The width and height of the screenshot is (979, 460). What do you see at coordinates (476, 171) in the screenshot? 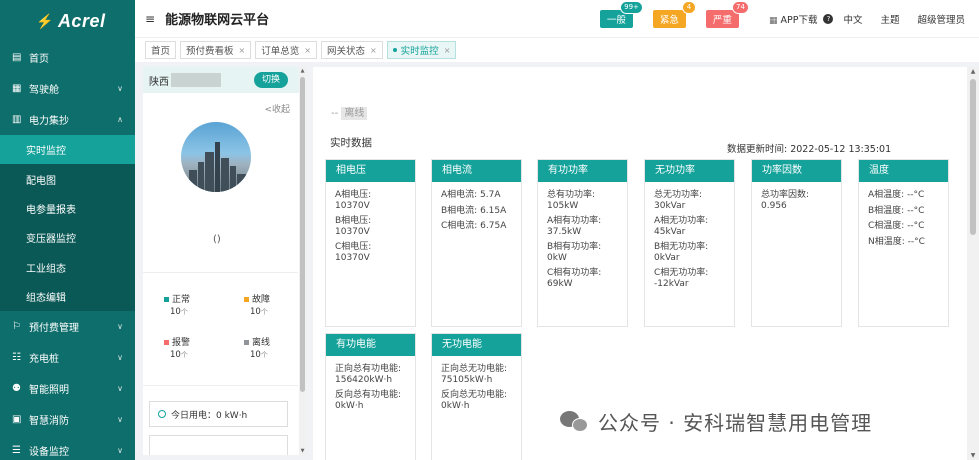
I see `metric-card-title: 相电流` at bounding box center [476, 171].